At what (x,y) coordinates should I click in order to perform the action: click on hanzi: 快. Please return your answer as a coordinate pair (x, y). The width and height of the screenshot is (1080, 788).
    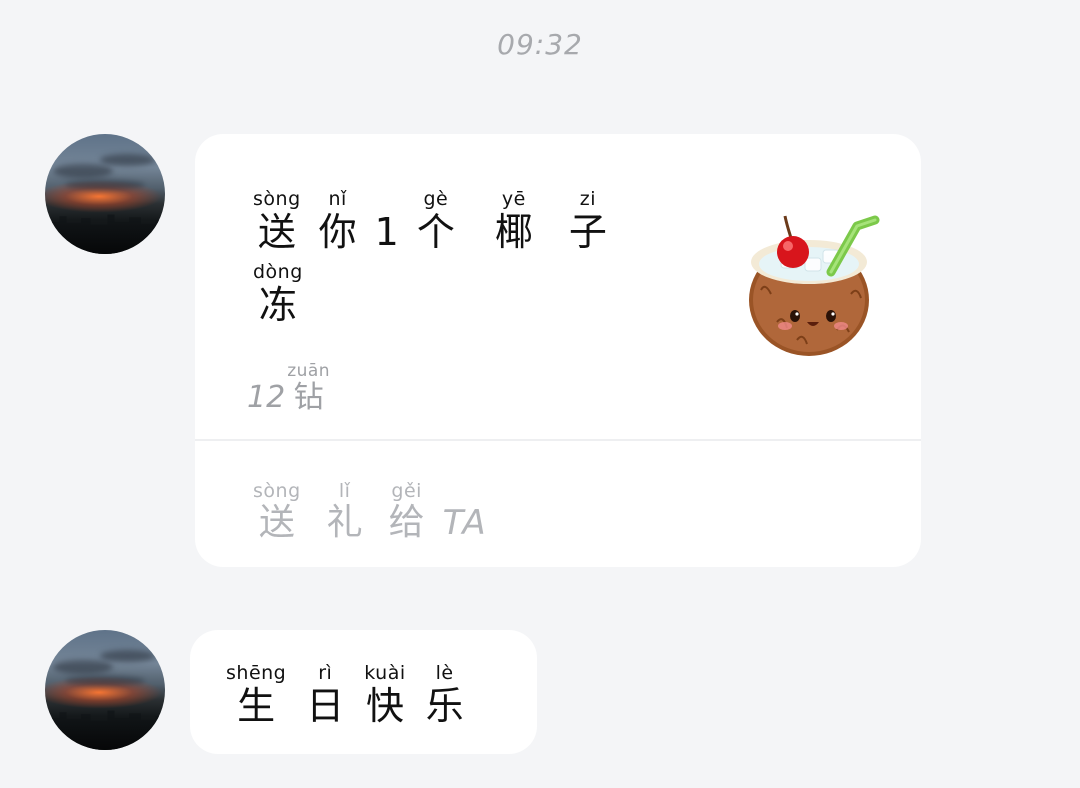
    Looking at the image, I should click on (384, 706).